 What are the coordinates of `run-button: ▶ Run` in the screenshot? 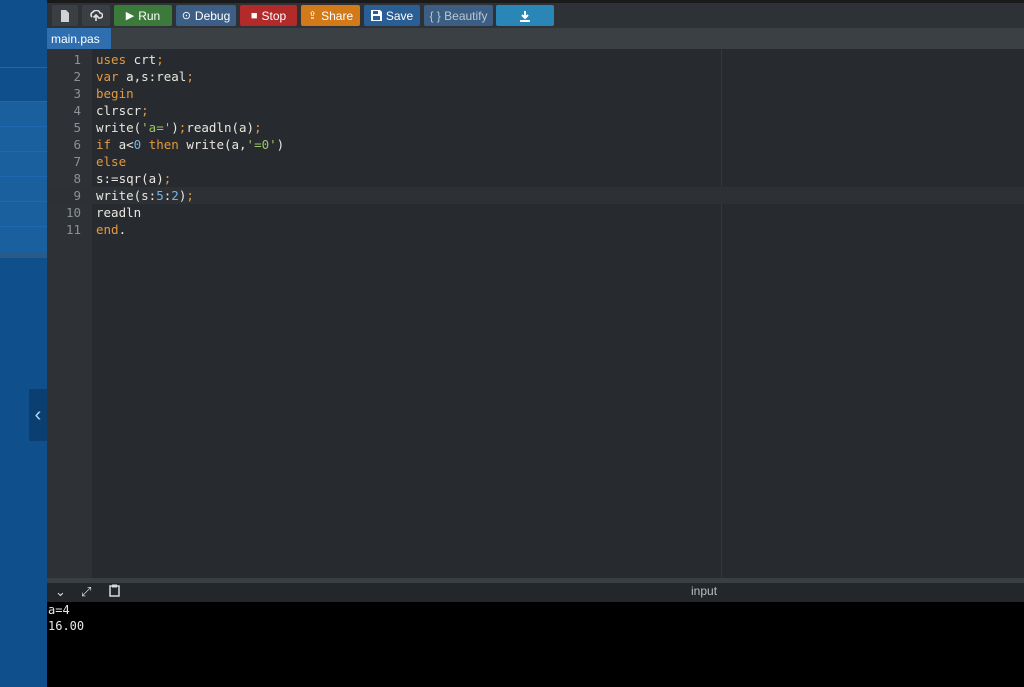 It's located at (143, 15).